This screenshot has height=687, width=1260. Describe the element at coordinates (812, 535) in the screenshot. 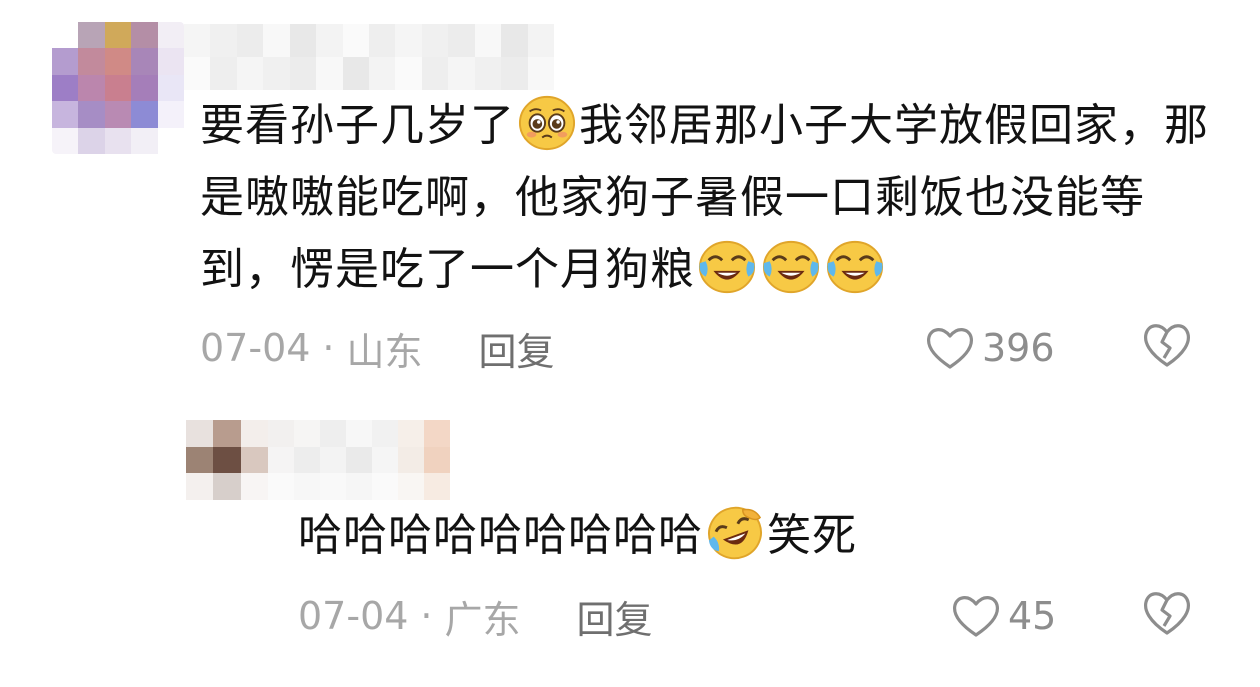

I see `comment-text-part: 笑死` at that location.